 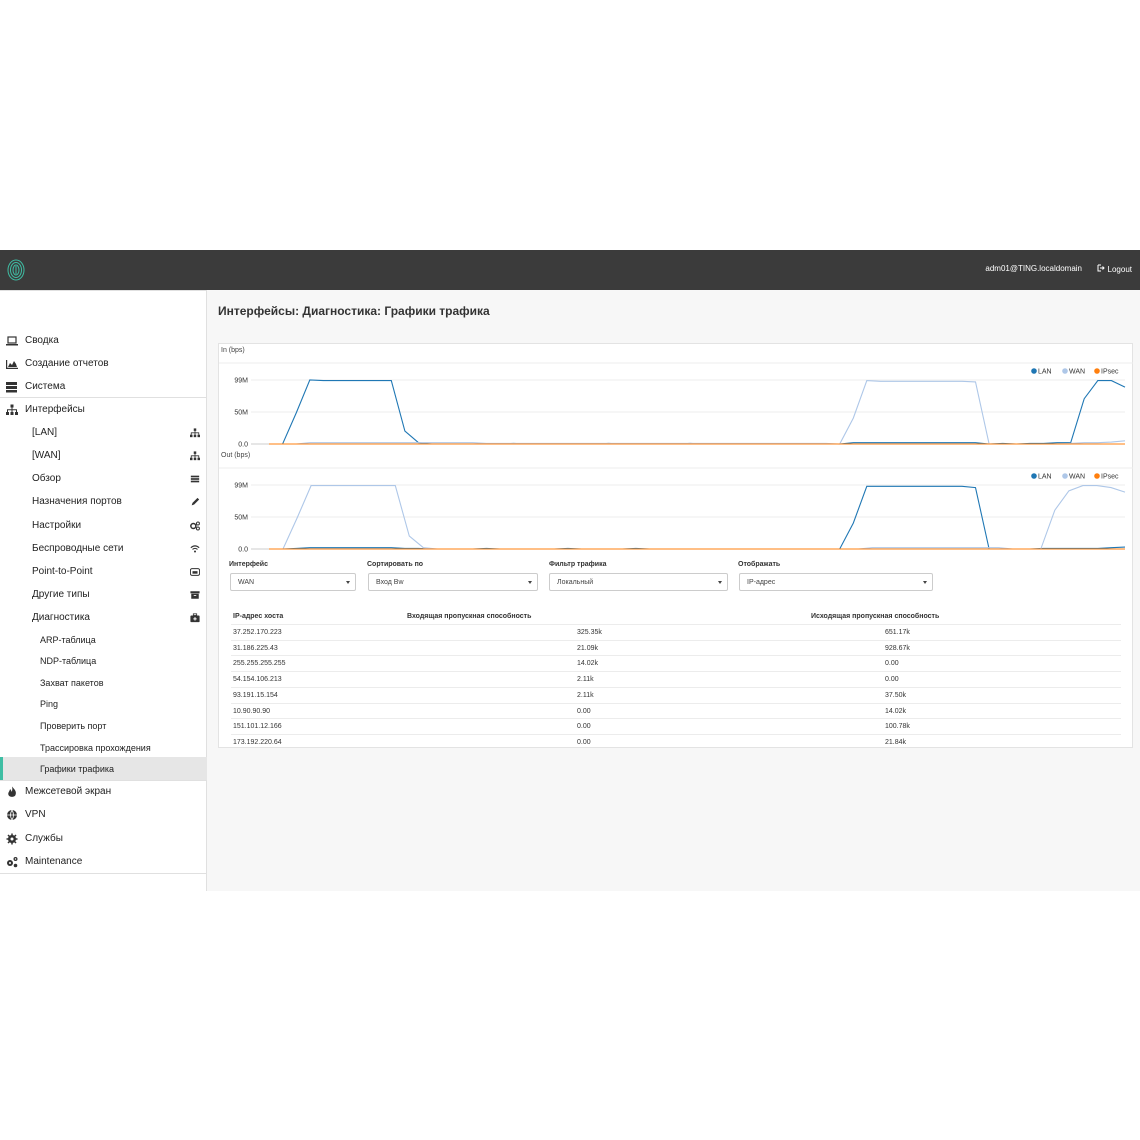 I want to click on display-select: IP-адрес, so click(x=836, y=582).